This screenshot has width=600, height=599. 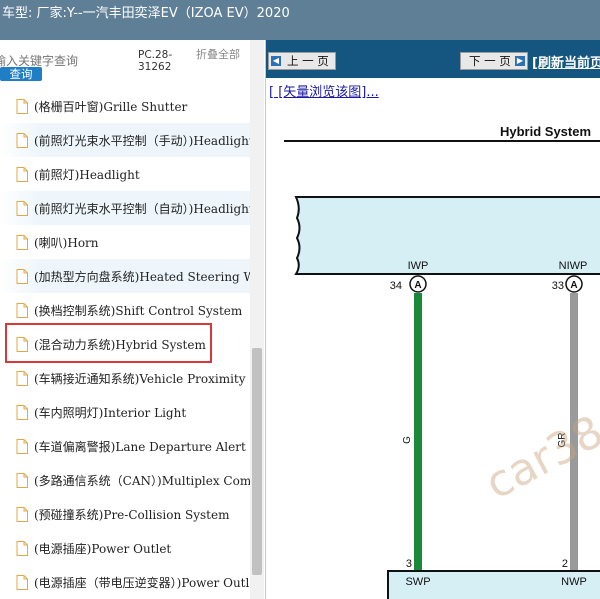 What do you see at coordinates (417, 582) in the screenshot?
I see `pin-name-swp: SWP` at bounding box center [417, 582].